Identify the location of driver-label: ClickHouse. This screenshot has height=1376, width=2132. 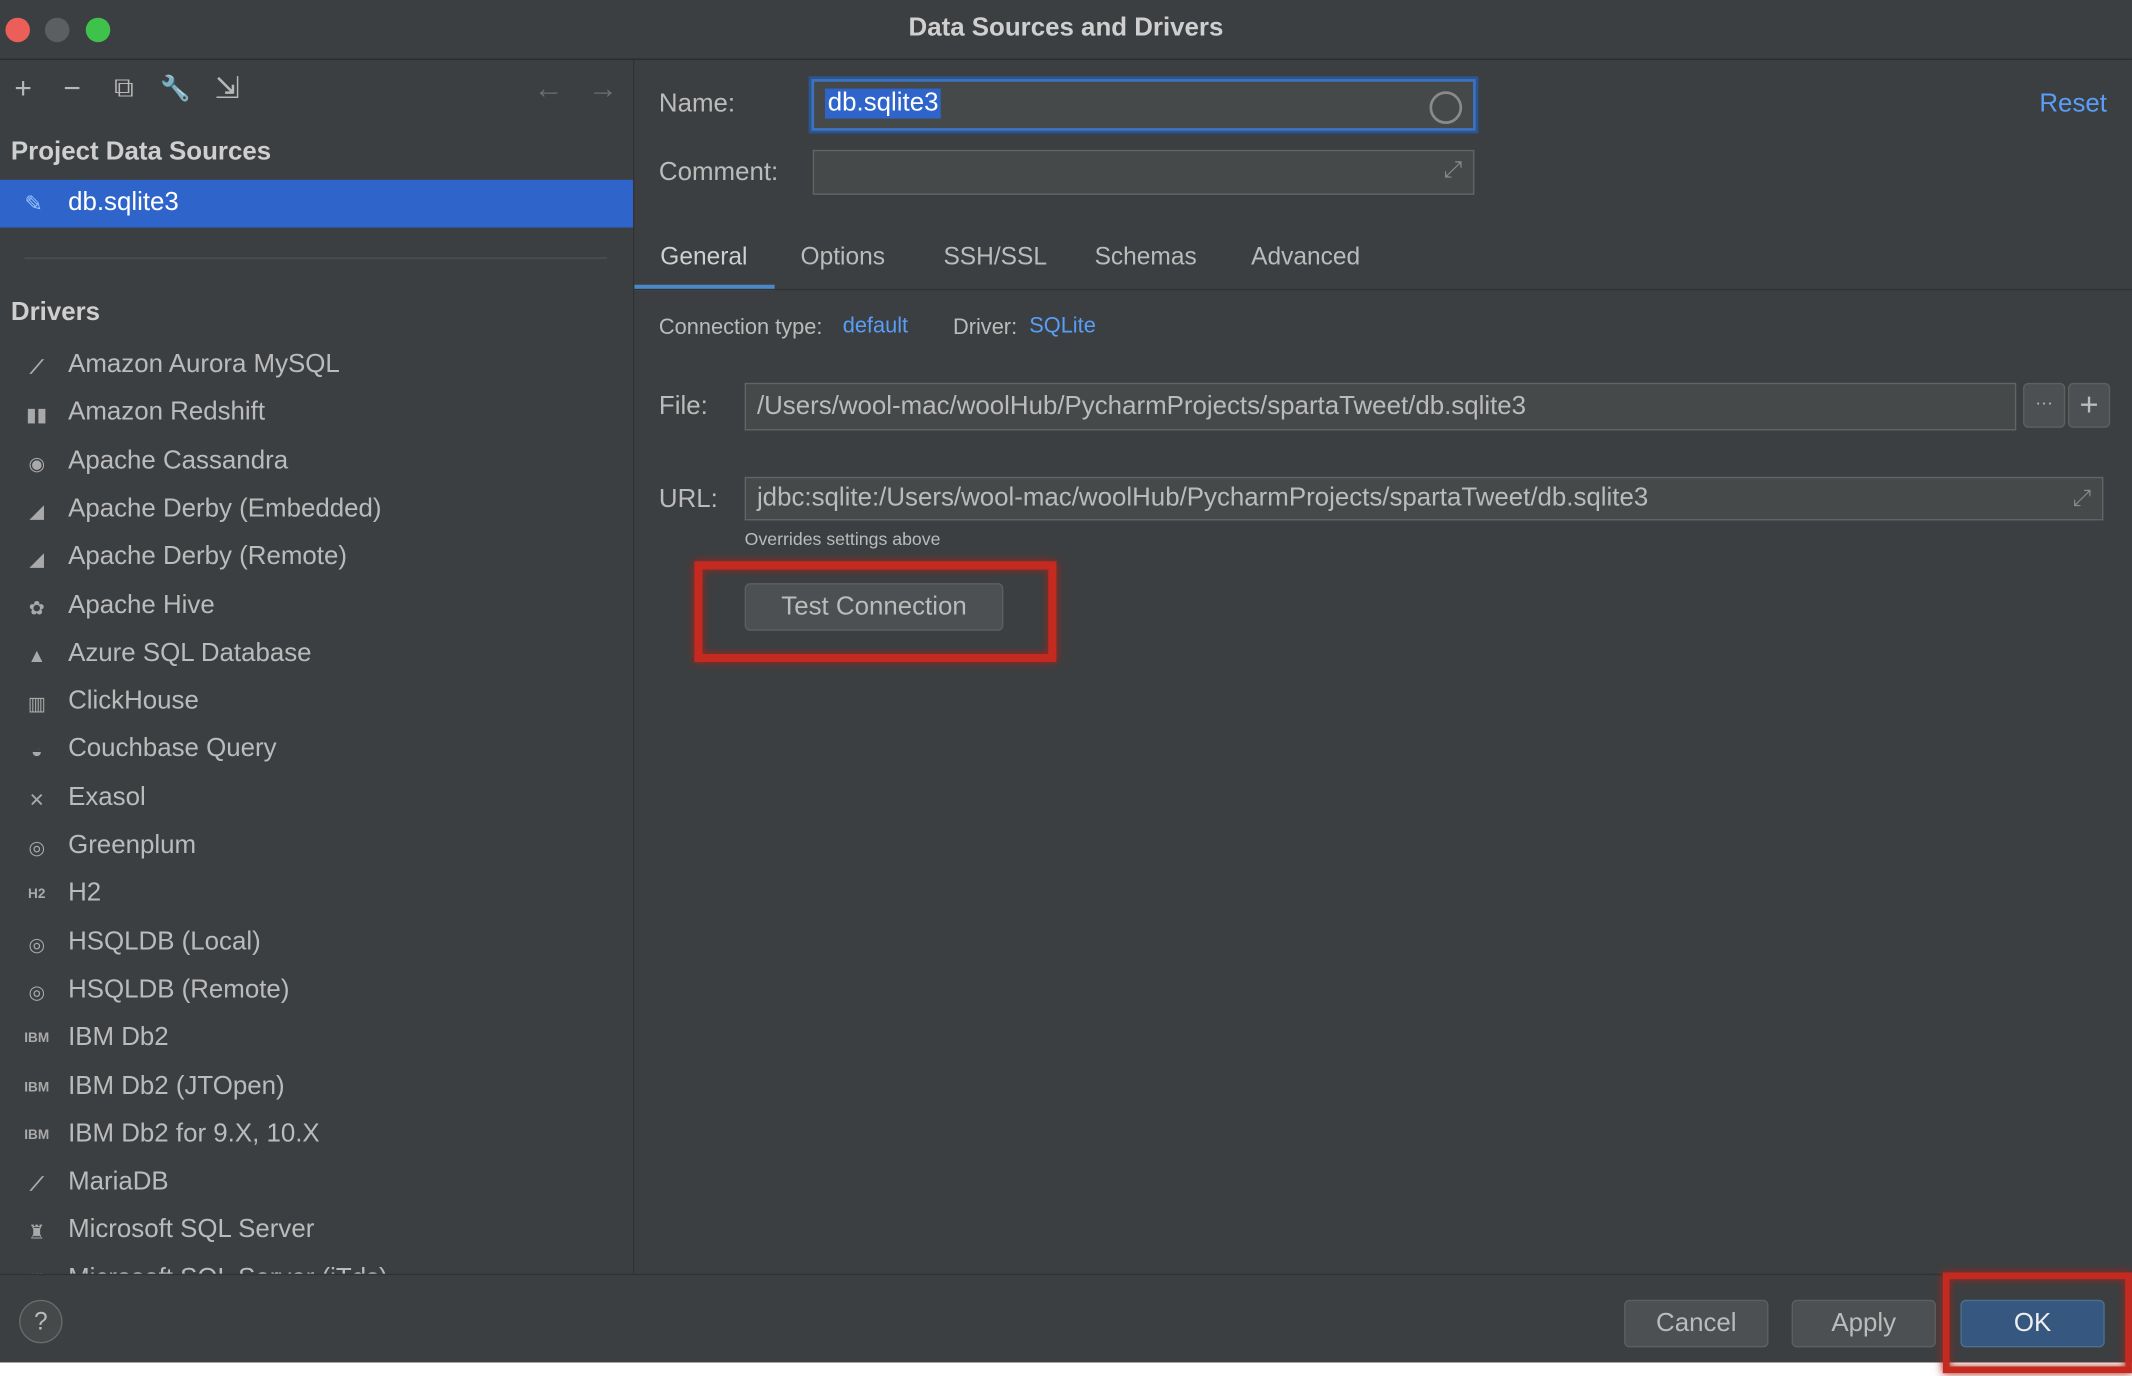
(133, 701).